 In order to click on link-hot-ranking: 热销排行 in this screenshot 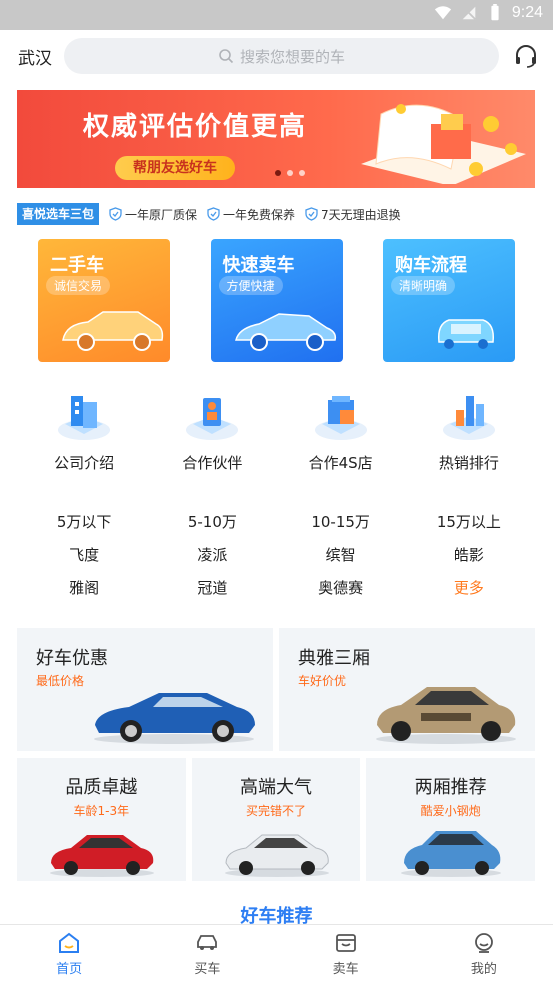, I will do `click(469, 430)`.